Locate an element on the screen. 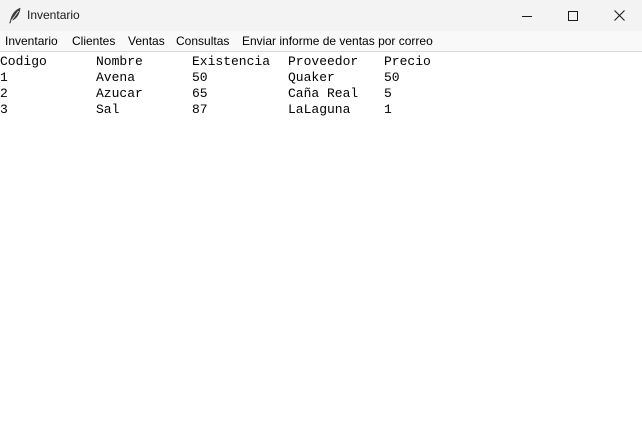 The height and width of the screenshot is (440, 642). window-title: Inventario is located at coordinates (53, 15).